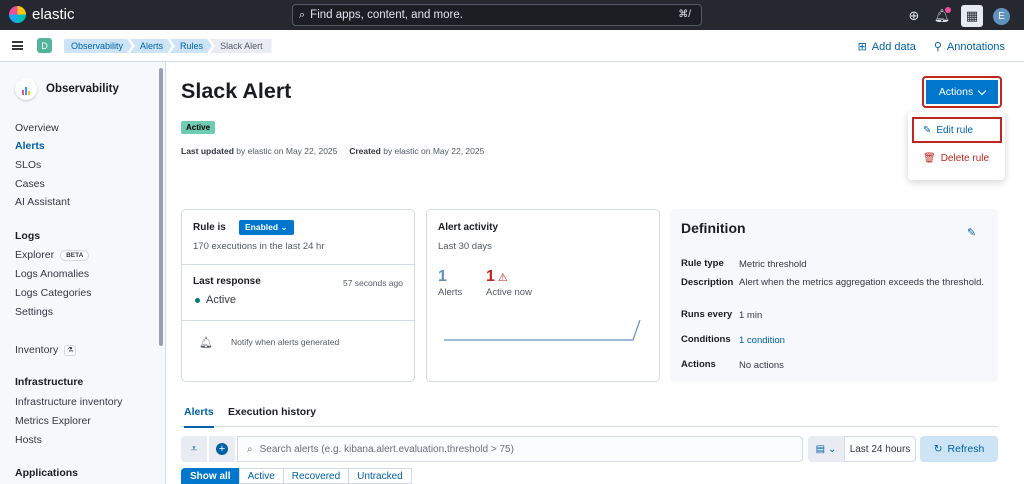 This screenshot has width=1024, height=484. Describe the element at coordinates (465, 246) in the screenshot. I see `alert-activity-period: Last 30 days` at that location.